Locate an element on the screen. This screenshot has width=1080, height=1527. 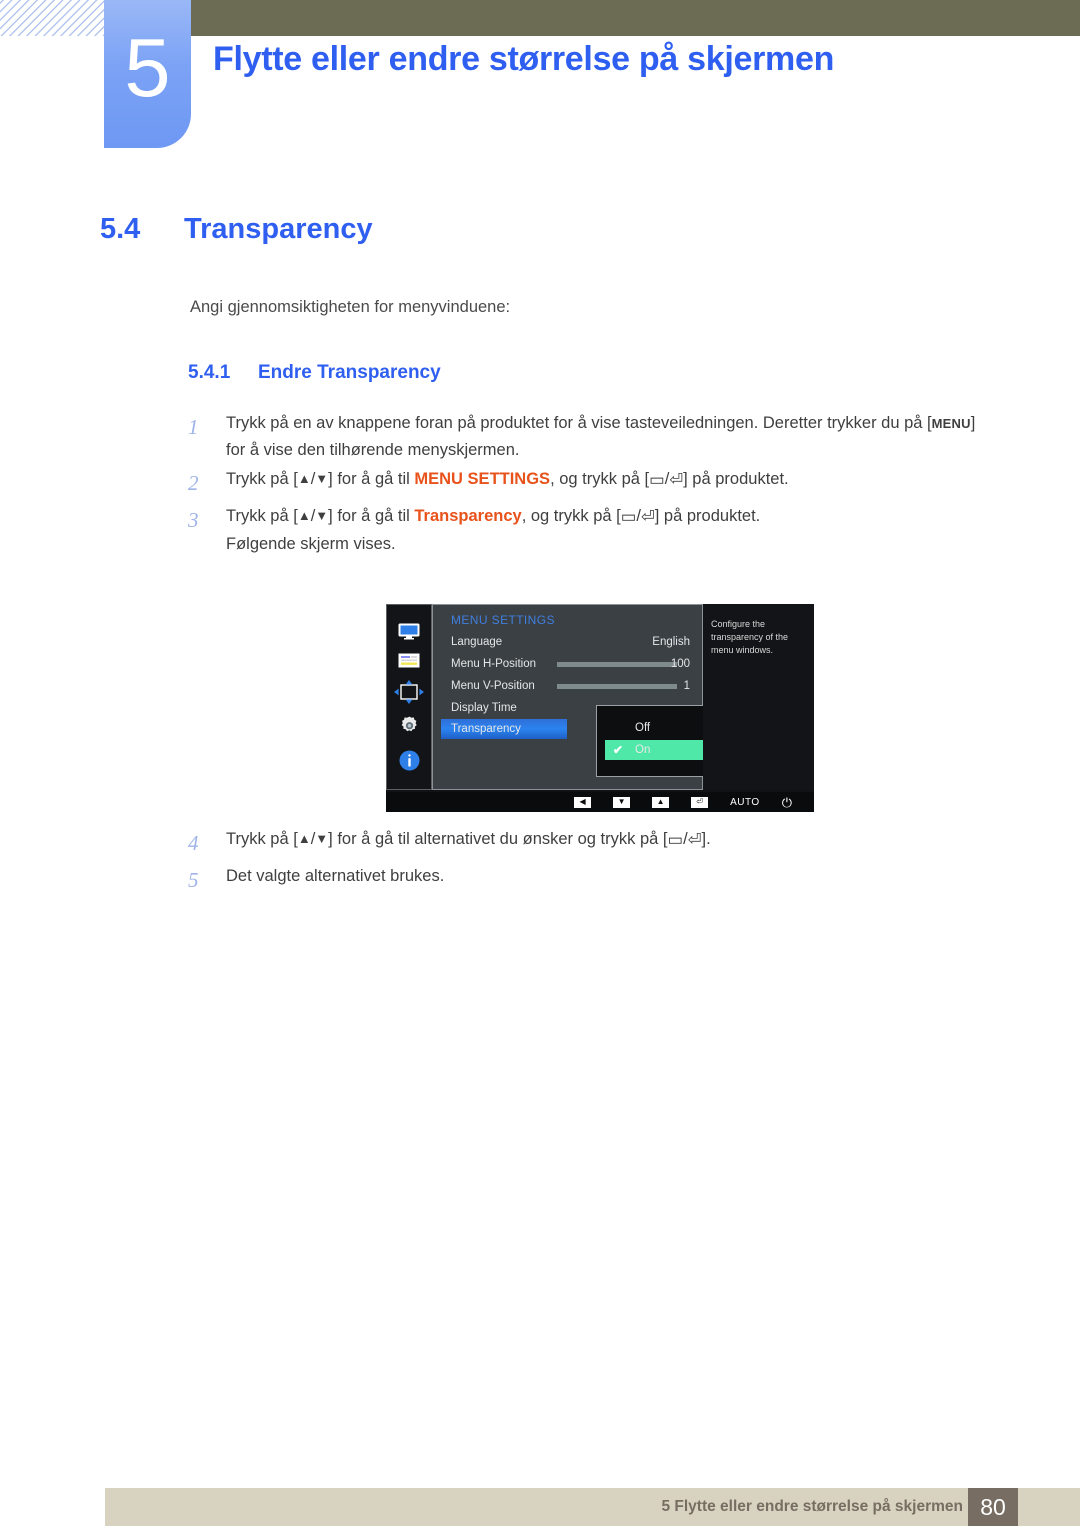
osd-row-label: Menu H-Position is located at coordinates (494, 664).